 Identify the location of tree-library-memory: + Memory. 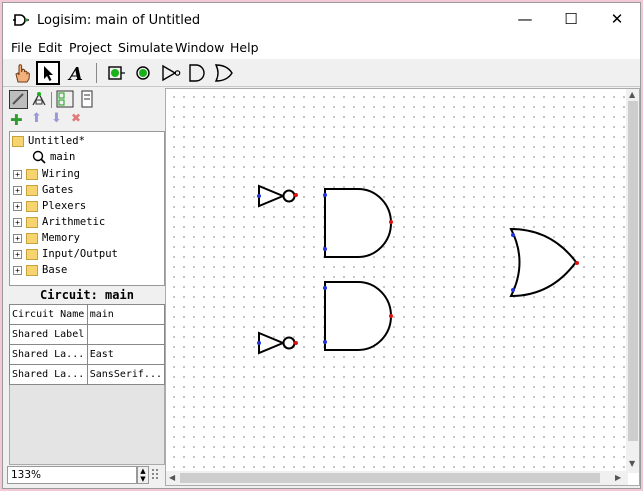
(46, 238).